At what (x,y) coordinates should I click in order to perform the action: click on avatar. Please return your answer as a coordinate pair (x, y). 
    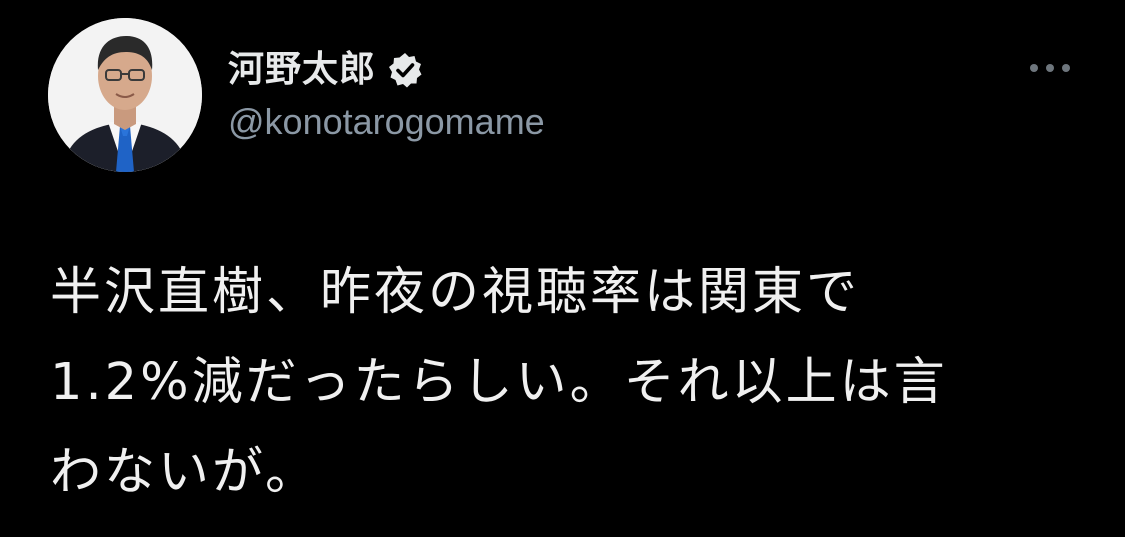
    Looking at the image, I should click on (125, 95).